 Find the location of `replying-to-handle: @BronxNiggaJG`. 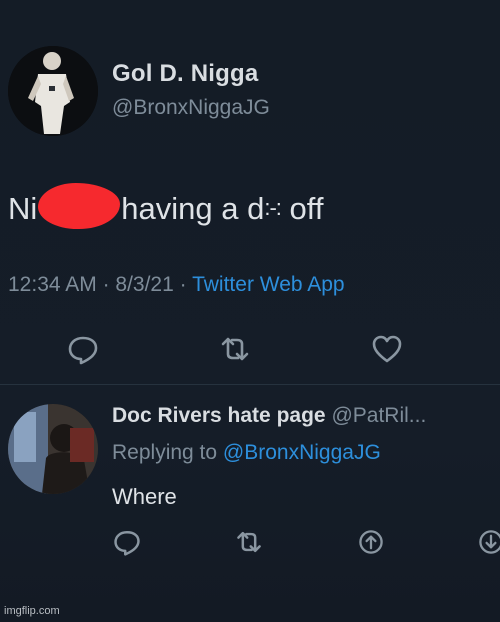

replying-to-handle: @BronxNiggaJG is located at coordinates (302, 452).